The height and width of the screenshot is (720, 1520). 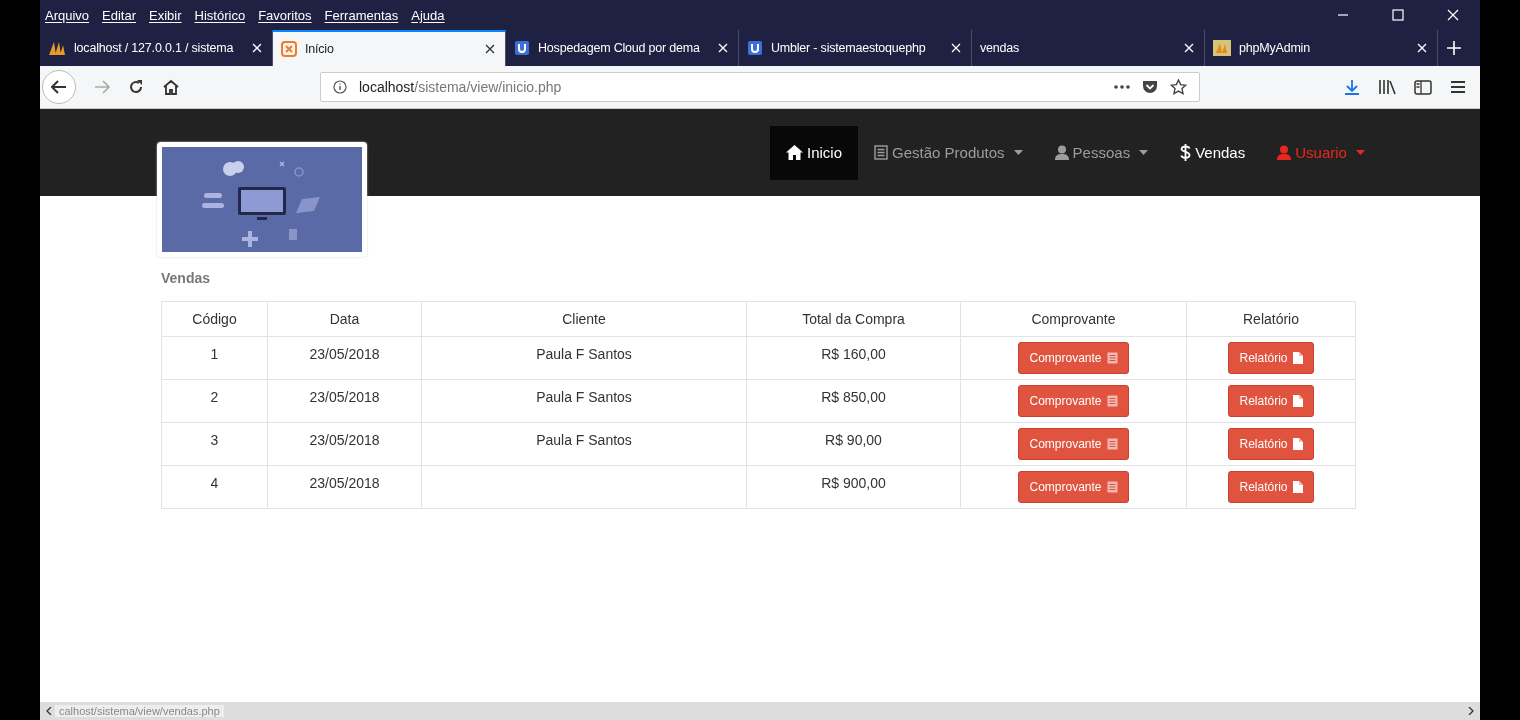 I want to click on download-icon, so click(x=1352, y=87).